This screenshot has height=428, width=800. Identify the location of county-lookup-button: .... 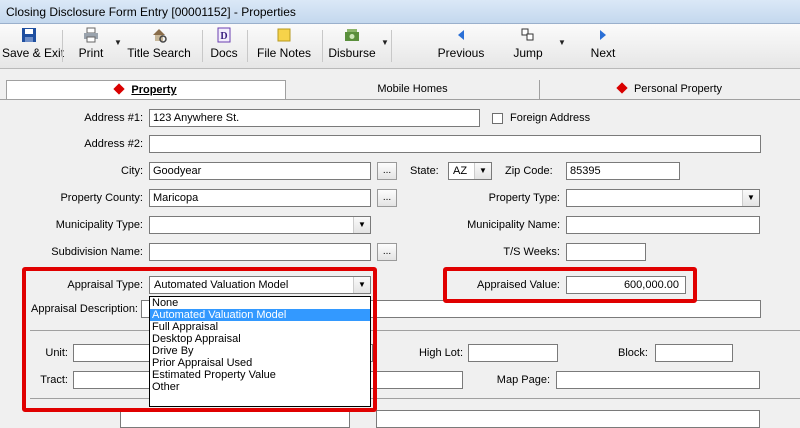
(387, 198).